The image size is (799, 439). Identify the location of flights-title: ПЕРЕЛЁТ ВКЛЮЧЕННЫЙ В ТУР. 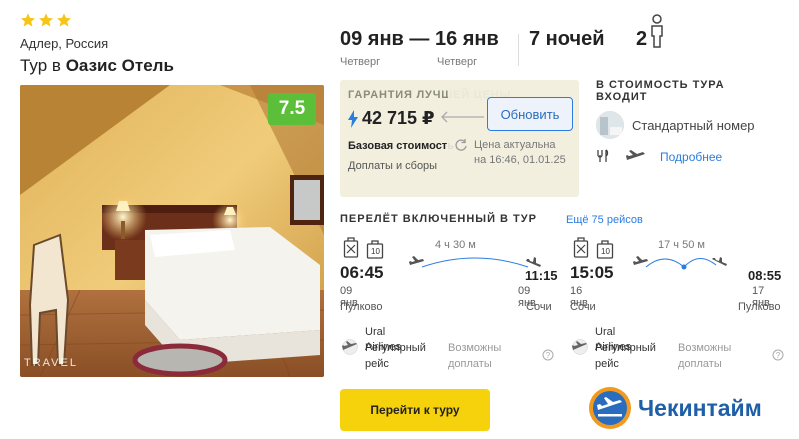
(438, 219).